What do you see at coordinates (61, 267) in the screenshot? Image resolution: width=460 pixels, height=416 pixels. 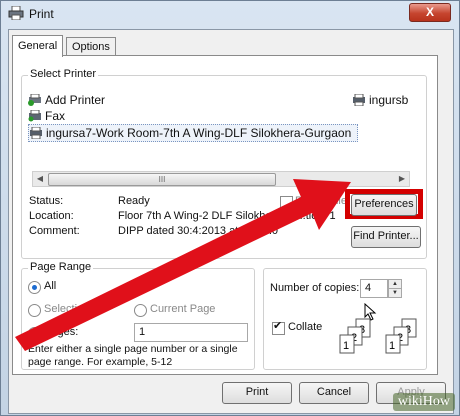 I see `page-range-title: Page Range` at bounding box center [61, 267].